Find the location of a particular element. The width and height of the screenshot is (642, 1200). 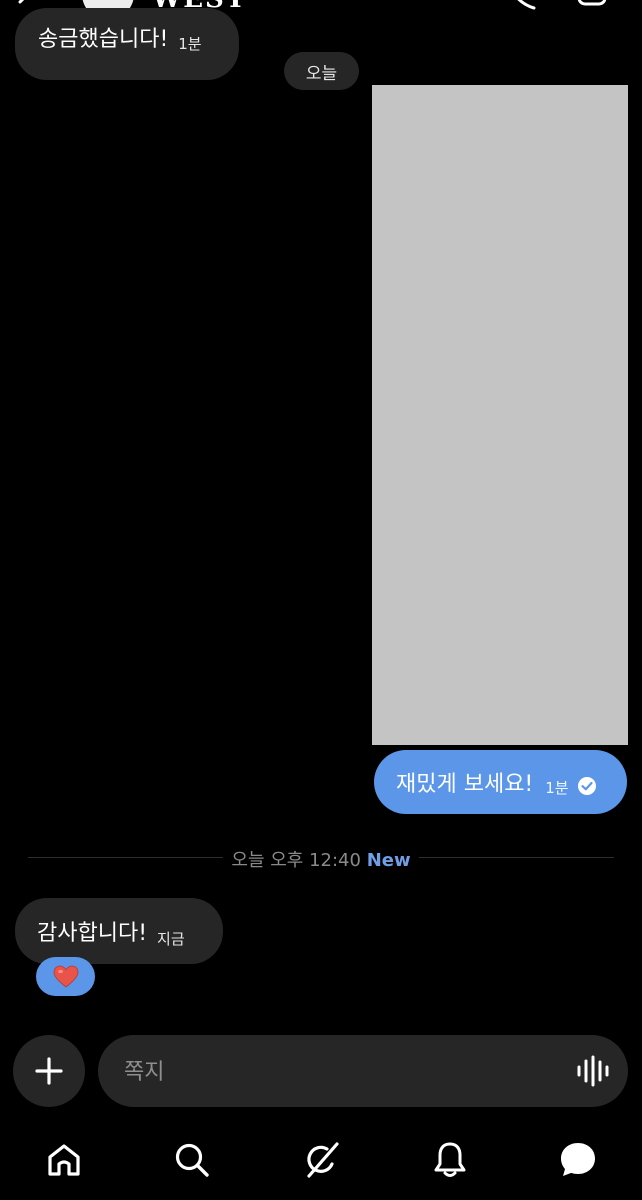

outgoing-message: 재밌게 보세요! 1분 is located at coordinates (500, 782).